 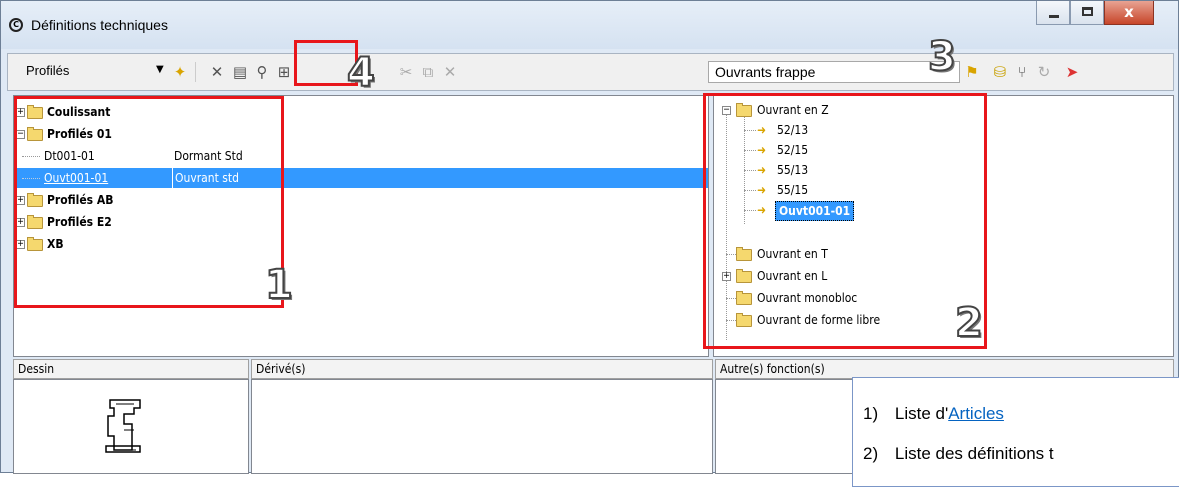 What do you see at coordinates (942, 57) in the screenshot?
I see `callout-number-3: 3` at bounding box center [942, 57].